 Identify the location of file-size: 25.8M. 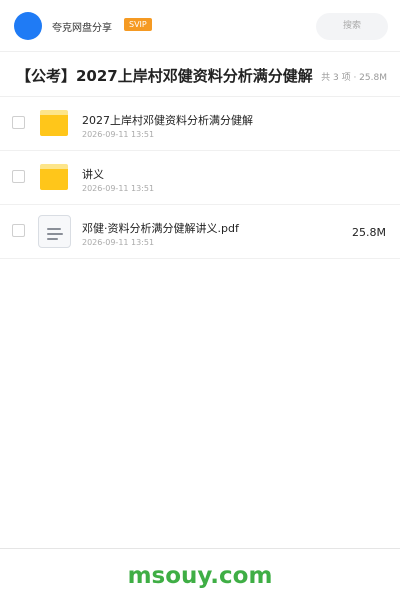
(369, 232).